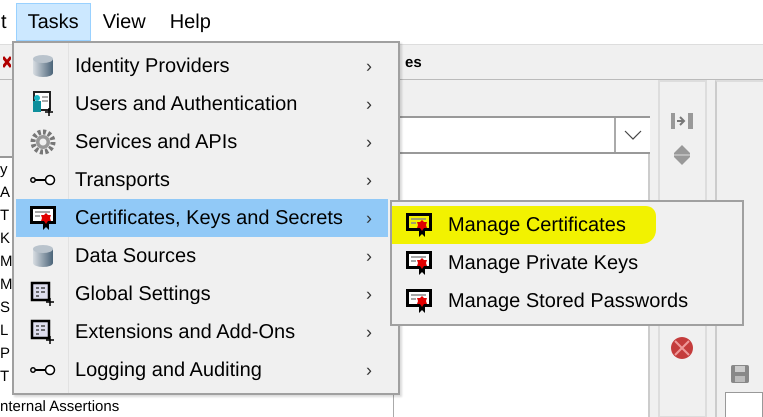  Describe the element at coordinates (190, 22) in the screenshot. I see `menu-bar-item: Help` at that location.